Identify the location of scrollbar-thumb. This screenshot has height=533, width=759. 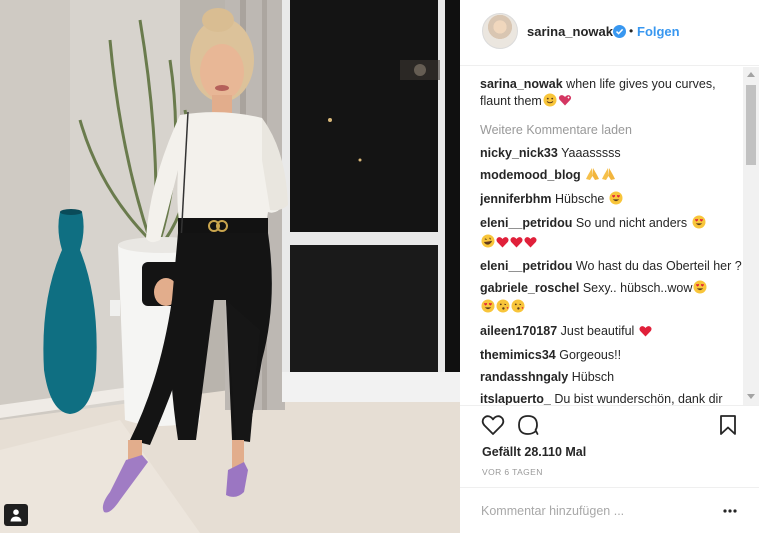
(751, 125).